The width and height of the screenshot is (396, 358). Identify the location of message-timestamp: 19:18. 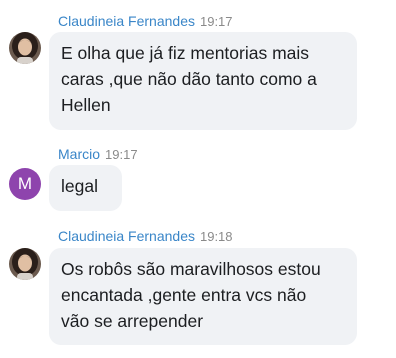
(216, 236).